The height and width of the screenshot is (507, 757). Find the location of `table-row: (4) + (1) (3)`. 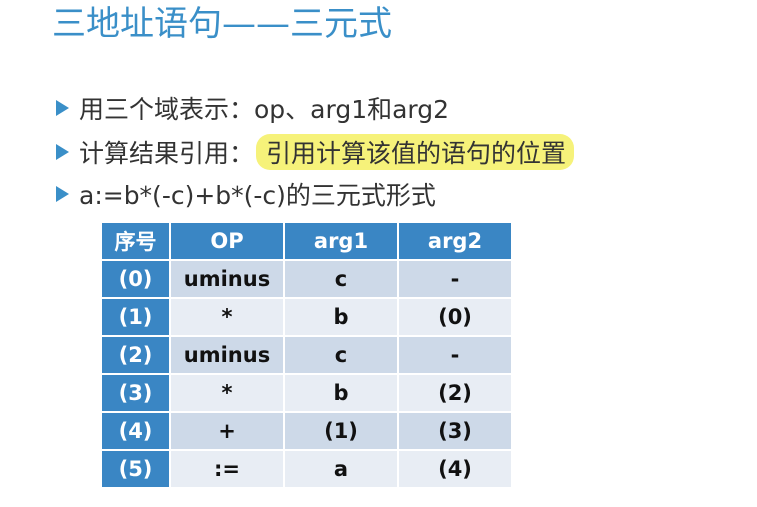

table-row: (4) + (1) (3) is located at coordinates (306, 431).